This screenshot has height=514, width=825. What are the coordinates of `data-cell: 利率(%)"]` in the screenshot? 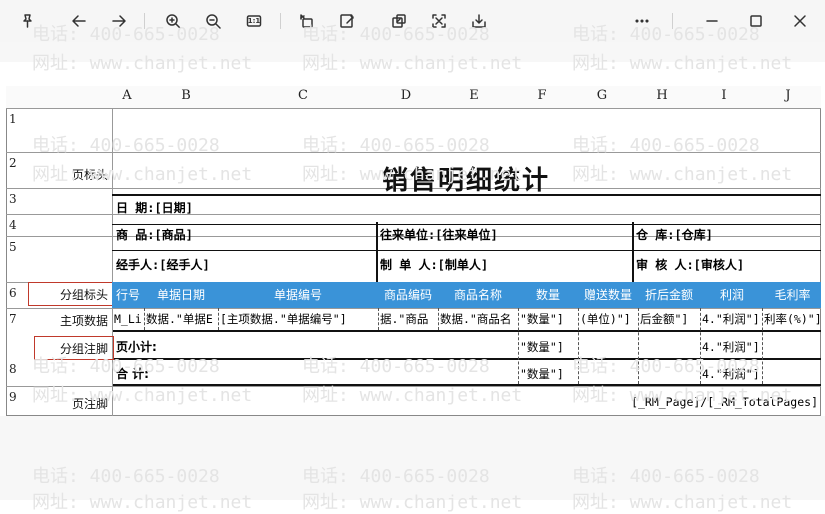 It's located at (792, 319).